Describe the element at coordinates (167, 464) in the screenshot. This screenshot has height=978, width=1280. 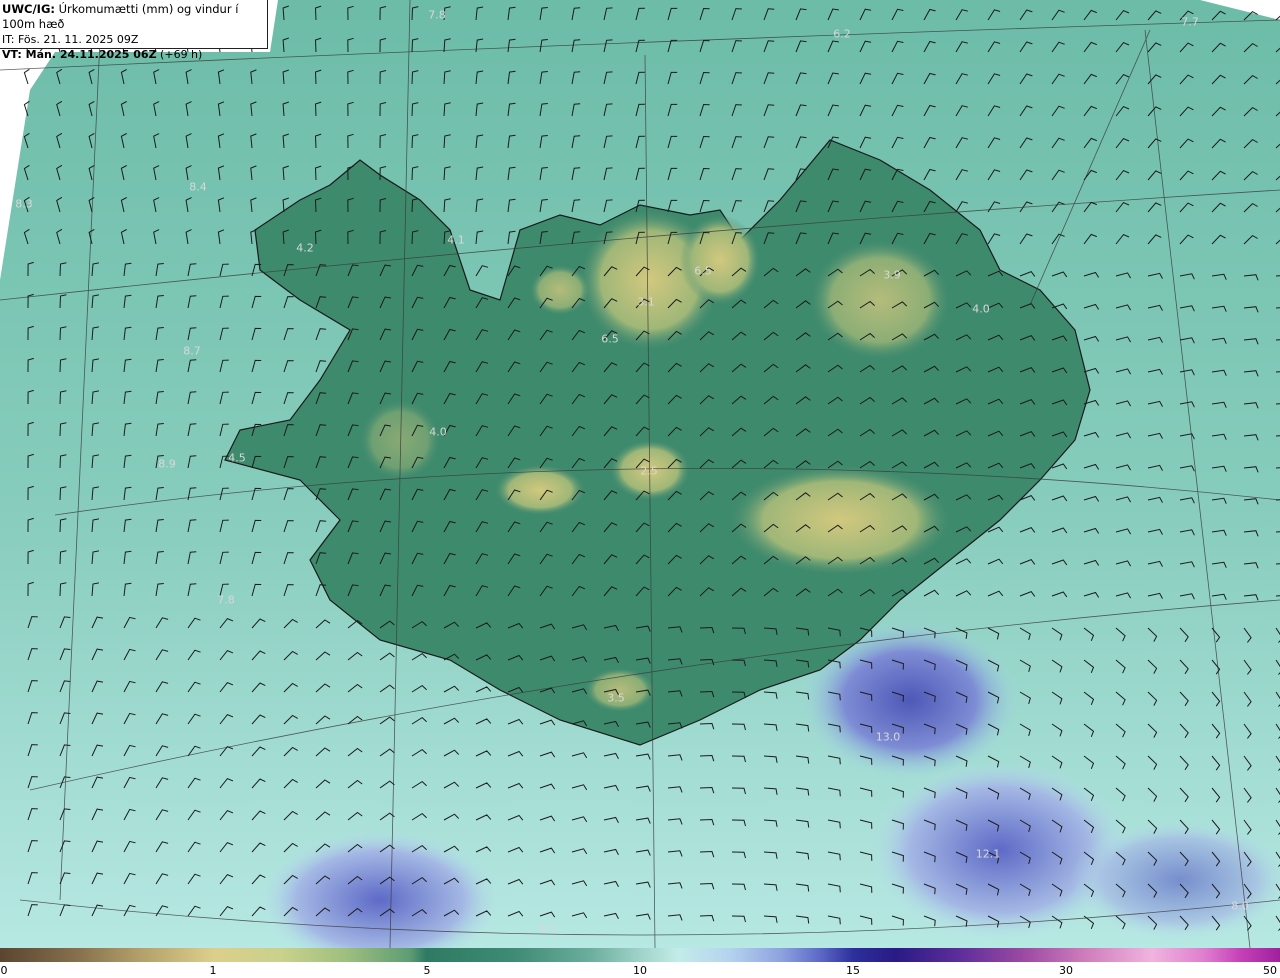
I see `value-label: 8.9` at that location.